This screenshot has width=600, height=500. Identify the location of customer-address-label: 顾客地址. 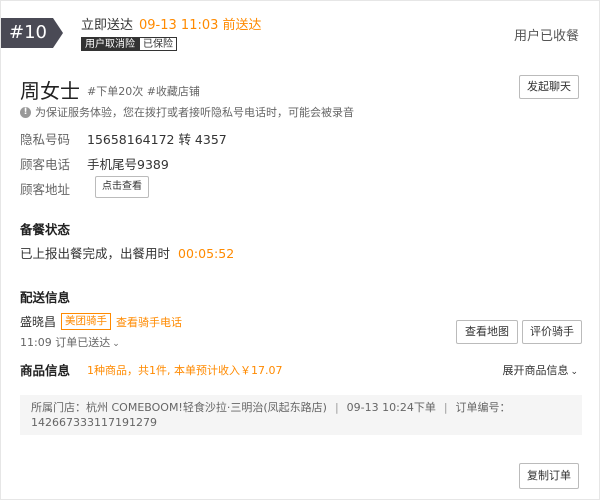
(45, 189).